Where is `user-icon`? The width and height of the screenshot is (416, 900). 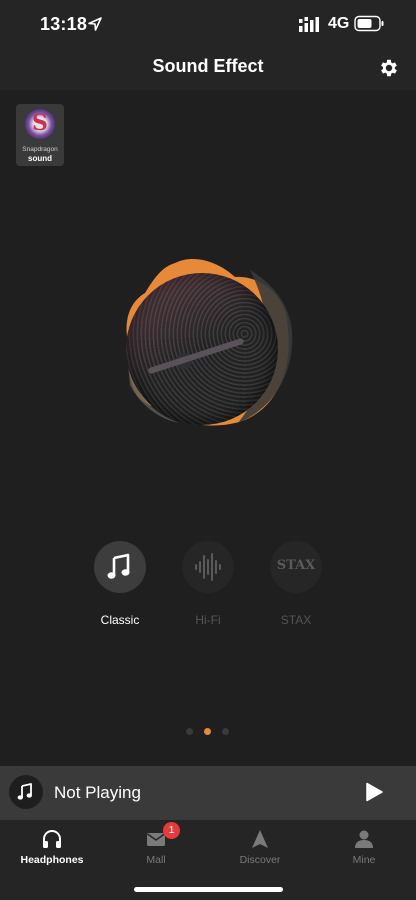
user-icon is located at coordinates (364, 839).